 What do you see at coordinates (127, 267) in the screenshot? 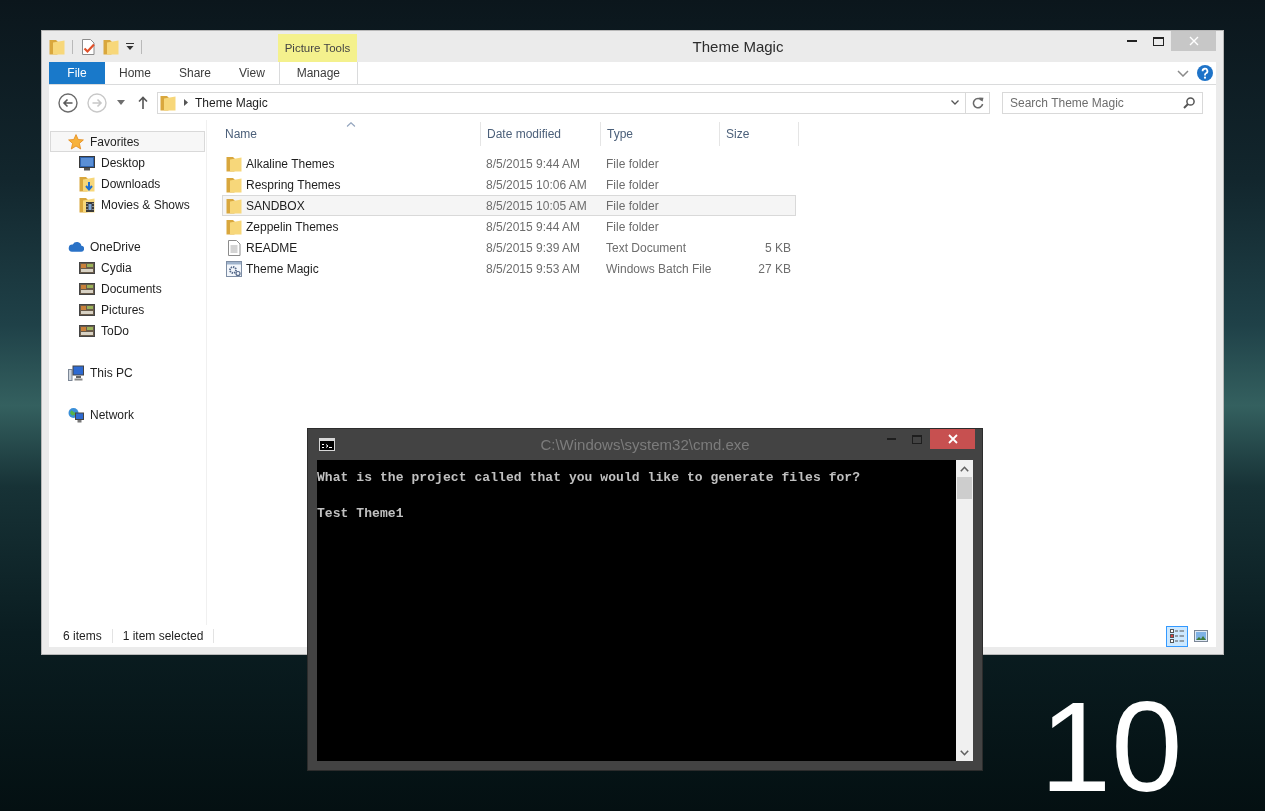
I see `nav-item: Cydia` at bounding box center [127, 267].